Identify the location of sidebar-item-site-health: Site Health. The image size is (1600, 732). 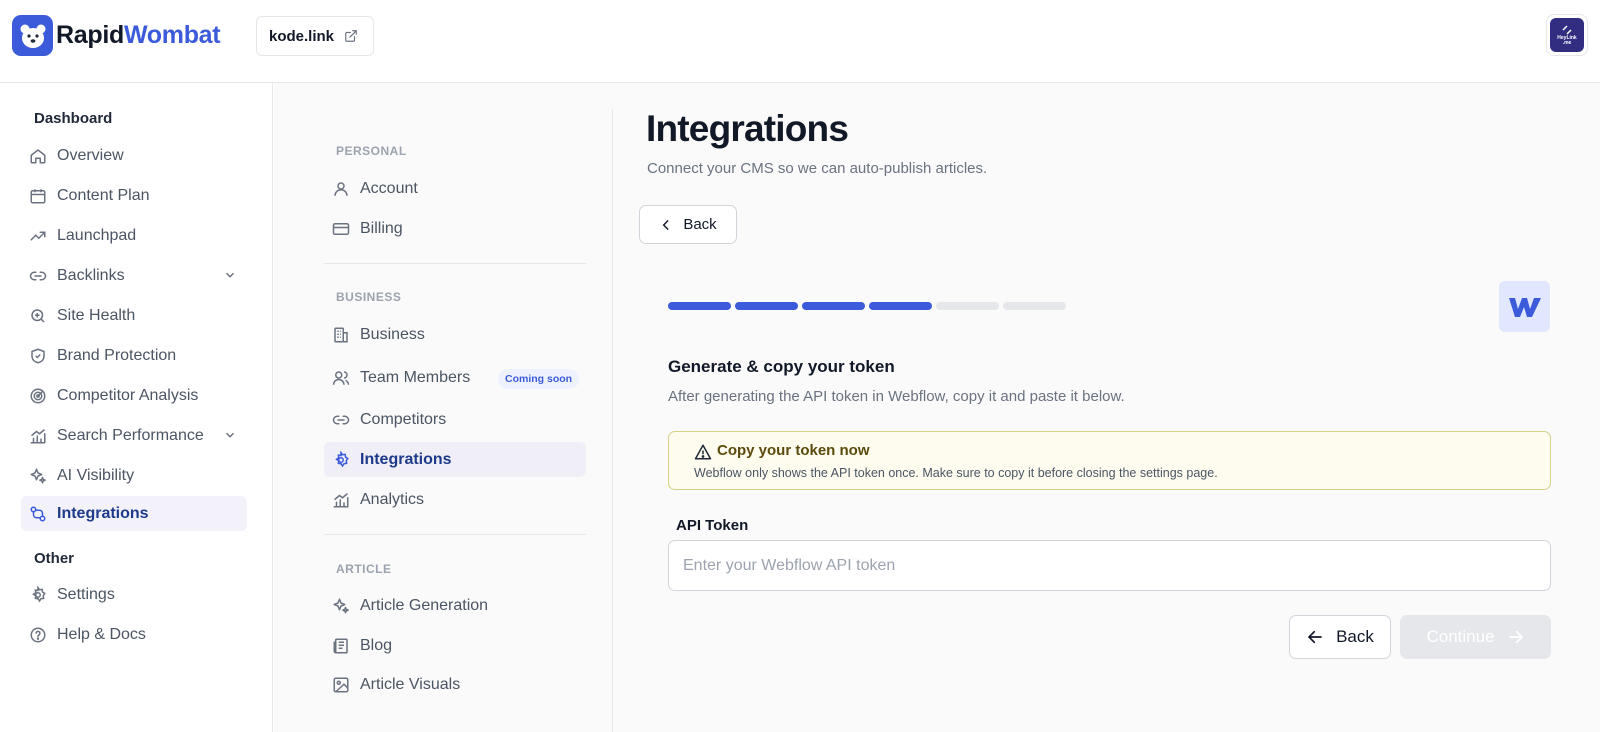
(134, 315).